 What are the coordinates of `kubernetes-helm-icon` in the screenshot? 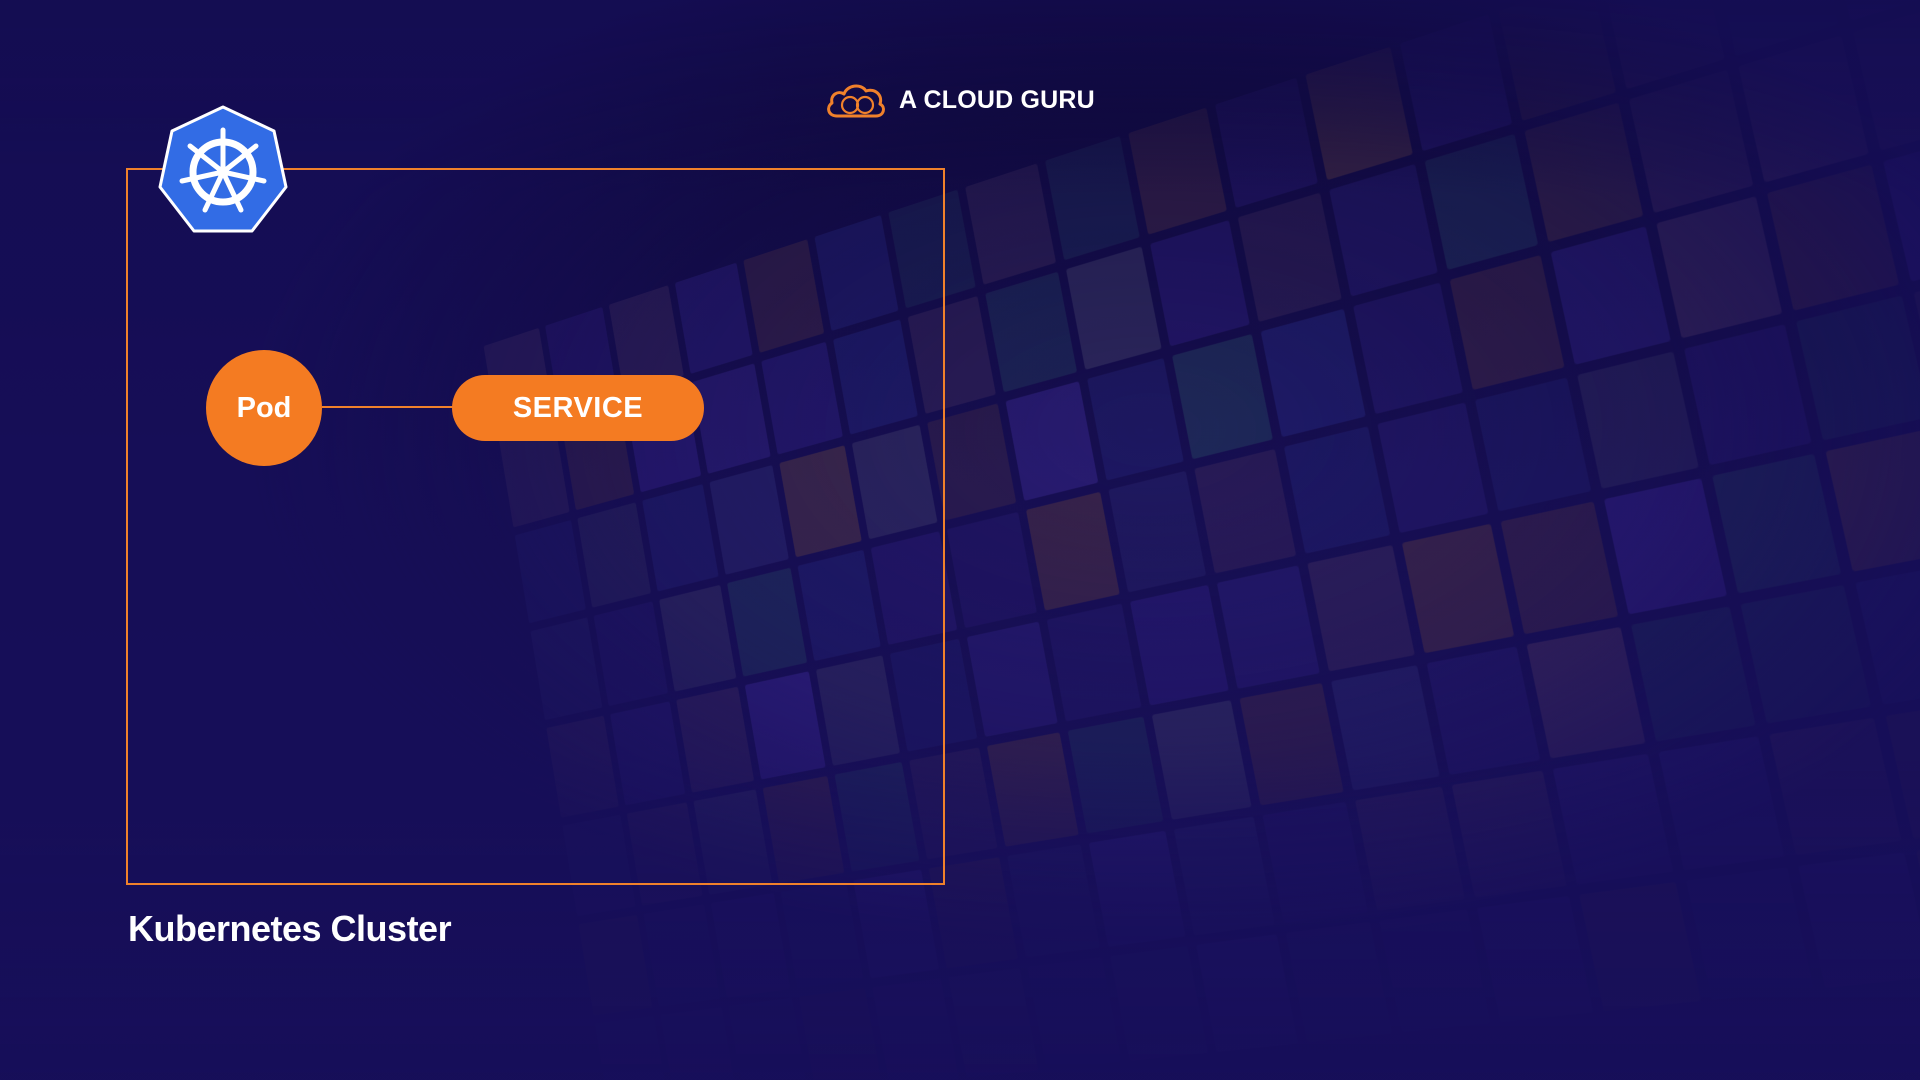 It's located at (223, 170).